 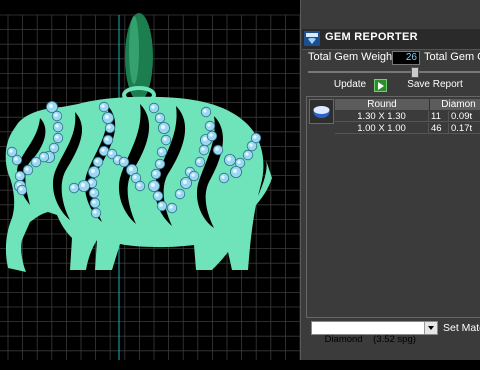 What do you see at coordinates (435, 85) in the screenshot?
I see `save-report-button: Save Report` at bounding box center [435, 85].